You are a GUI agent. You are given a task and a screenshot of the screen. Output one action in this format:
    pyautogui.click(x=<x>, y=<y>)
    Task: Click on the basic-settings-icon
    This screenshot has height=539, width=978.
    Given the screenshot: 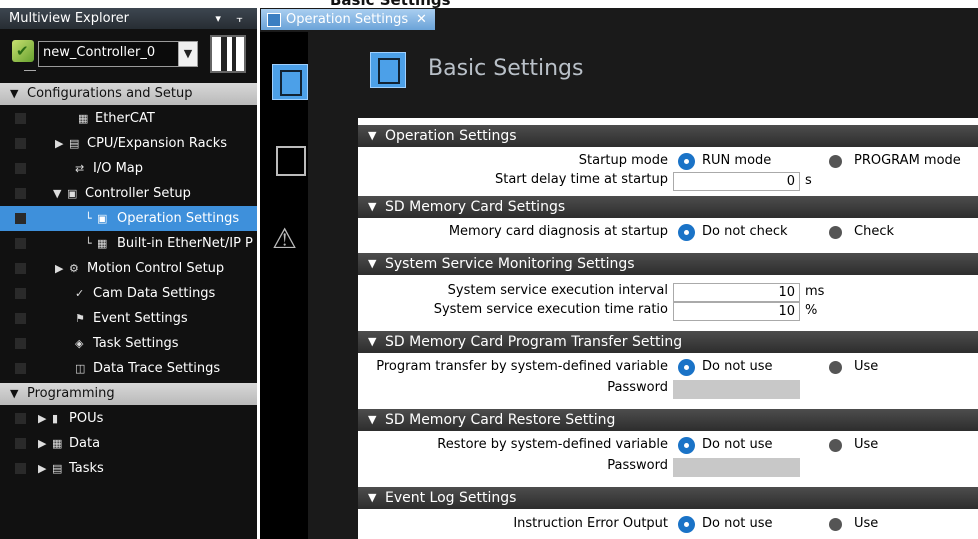 What is the action you would take?
    pyautogui.click(x=291, y=83)
    